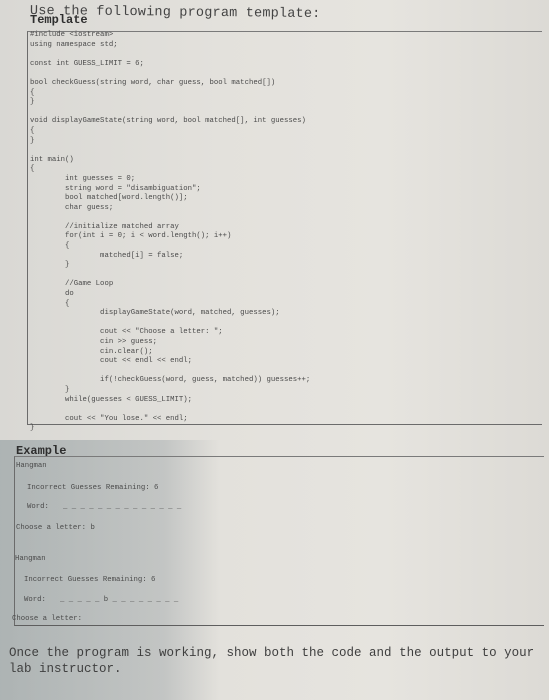 The height and width of the screenshot is (700, 549). I want to click on code-line: cout << "You lose." << endl;, so click(109, 418).